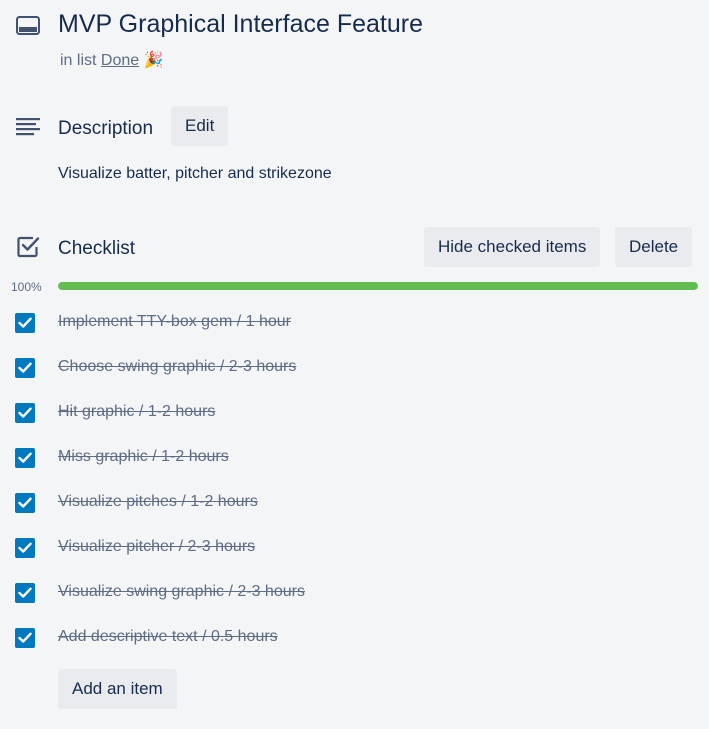 The width and height of the screenshot is (709, 729). I want to click on edit-description-button: Edit, so click(200, 126).